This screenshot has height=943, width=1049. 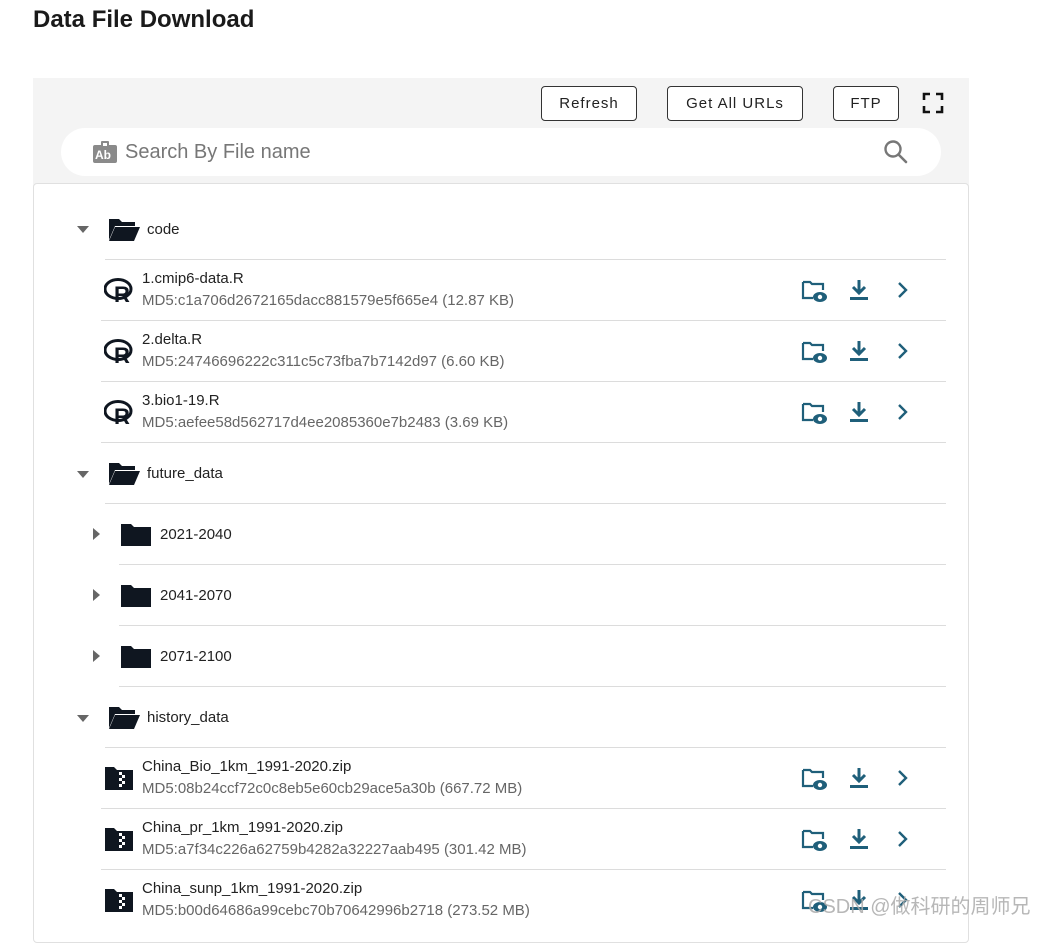 What do you see at coordinates (196, 656) in the screenshot?
I see `subfolder-label: 2071-2100` at bounding box center [196, 656].